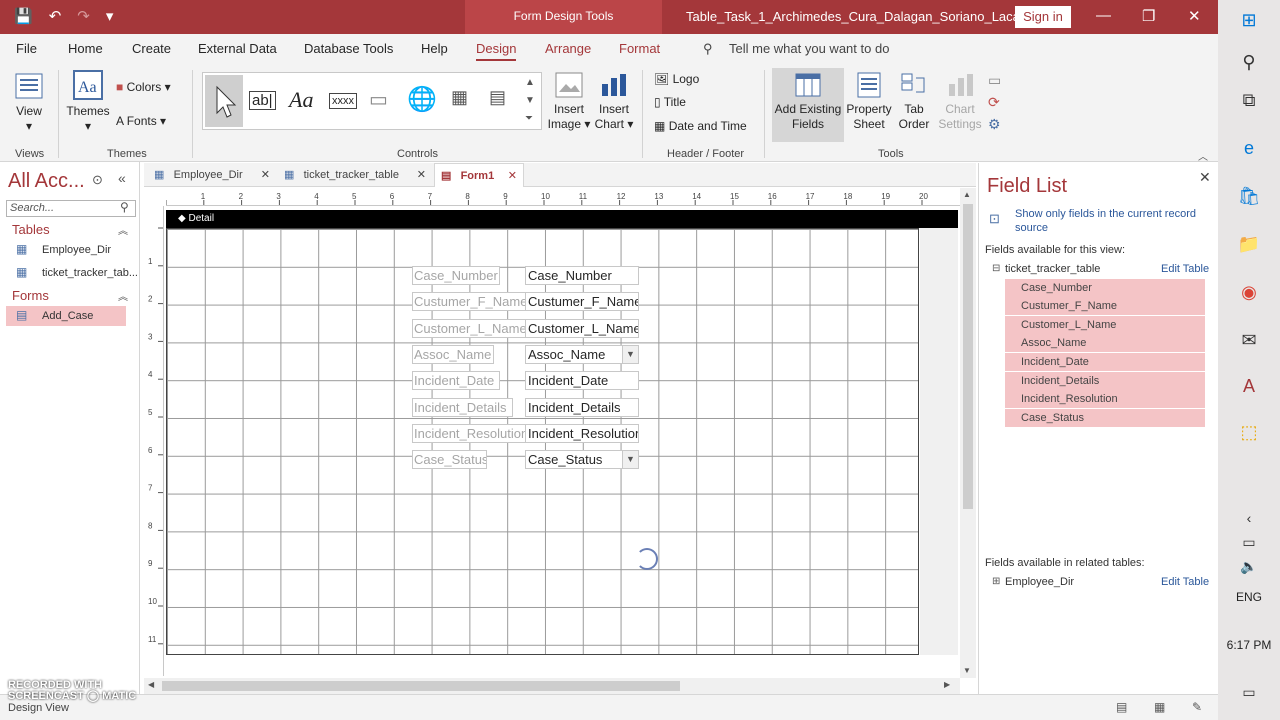 This screenshot has width=1280, height=720. Describe the element at coordinates (141, 121) in the screenshot. I see `fonts-button: A Fonts ▾` at that location.